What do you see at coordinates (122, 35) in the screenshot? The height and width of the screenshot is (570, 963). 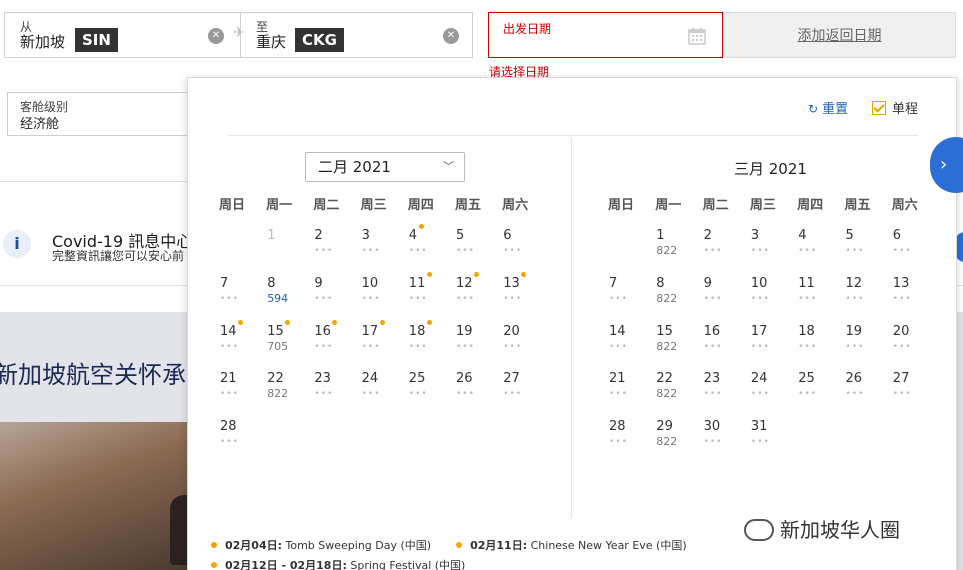 I see `origin-field: 从 新加坡 SIN ✕` at bounding box center [122, 35].